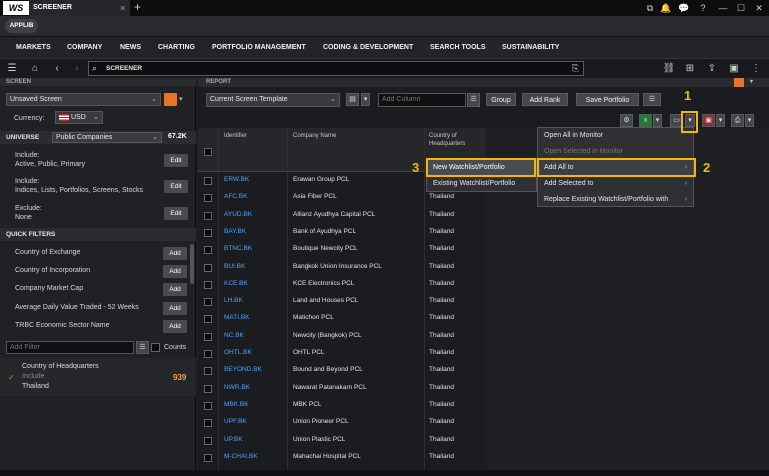 The image size is (769, 476). What do you see at coordinates (666, 8) in the screenshot?
I see `notification-icon: 🔔` at bounding box center [666, 8].